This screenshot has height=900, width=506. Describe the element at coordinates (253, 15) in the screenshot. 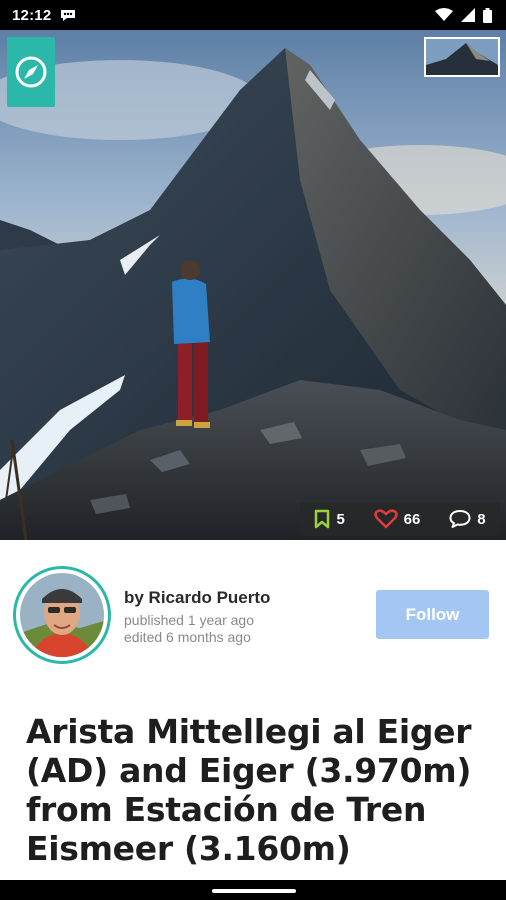

I see `status-bar: 12:12` at that location.